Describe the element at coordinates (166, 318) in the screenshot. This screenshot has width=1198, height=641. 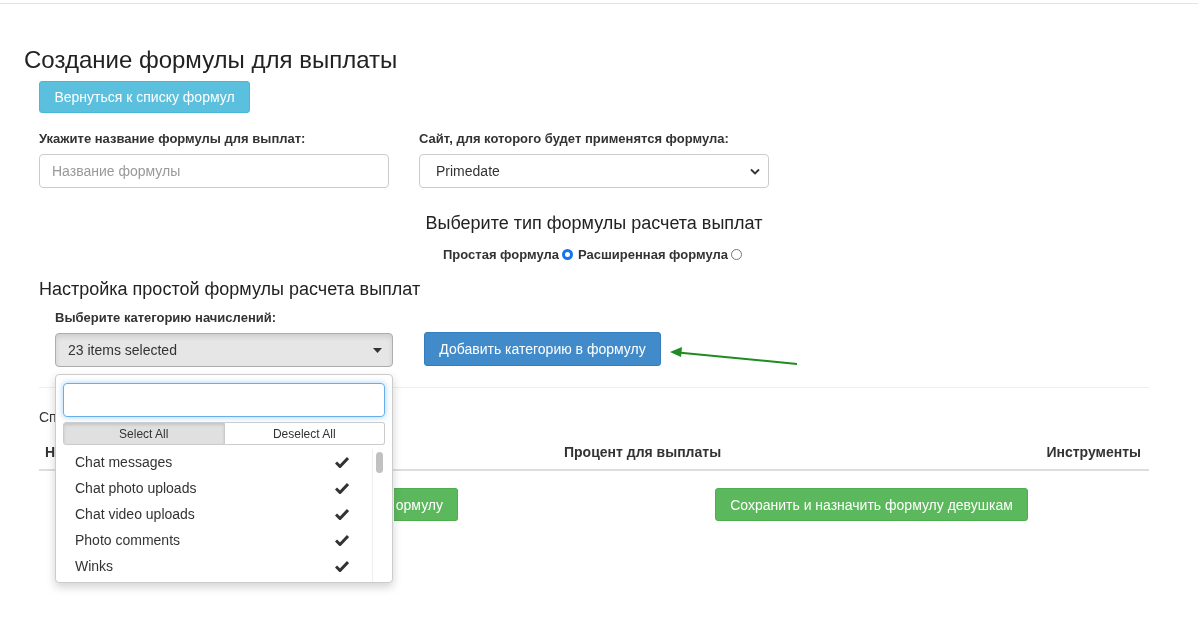
I see `field-label: Выберите категорию начислений:` at that location.